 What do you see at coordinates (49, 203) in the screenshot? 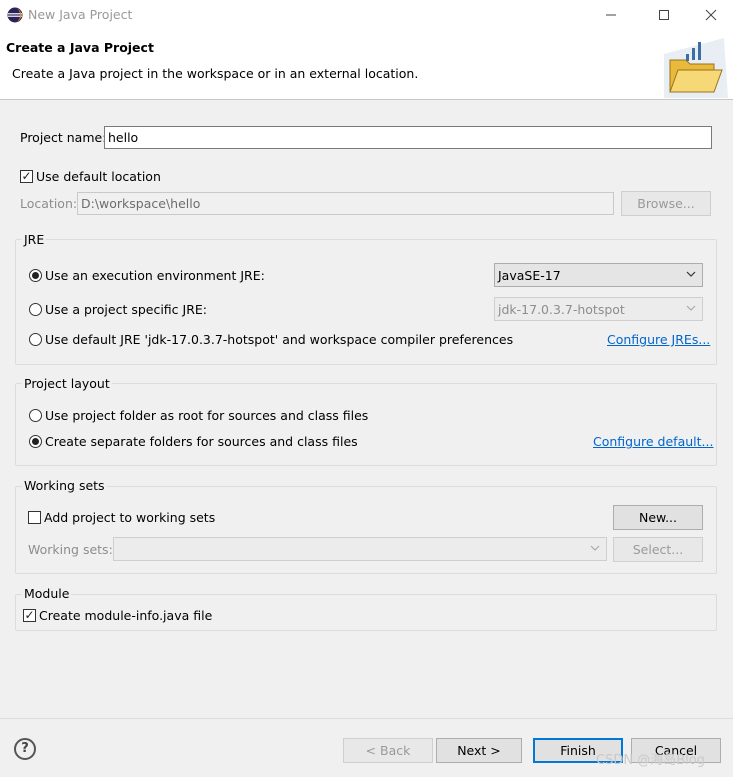
I see `location-label: Location:` at bounding box center [49, 203].